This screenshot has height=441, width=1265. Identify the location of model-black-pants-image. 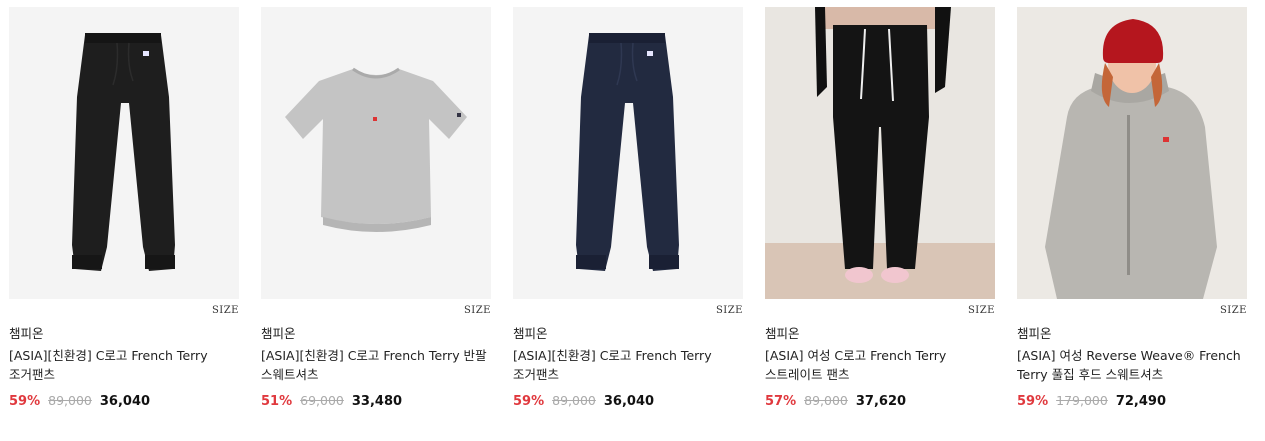
(880, 153).